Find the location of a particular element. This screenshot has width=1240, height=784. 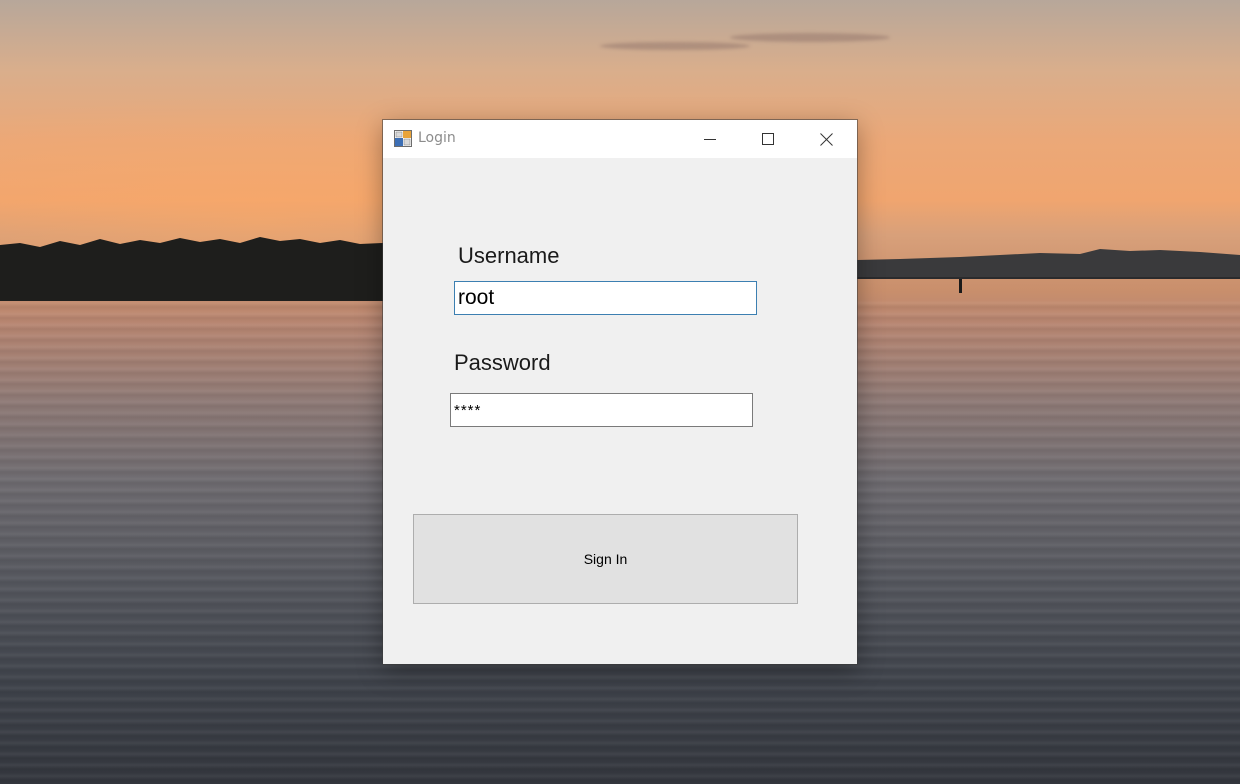

close-button is located at coordinates (826, 139).